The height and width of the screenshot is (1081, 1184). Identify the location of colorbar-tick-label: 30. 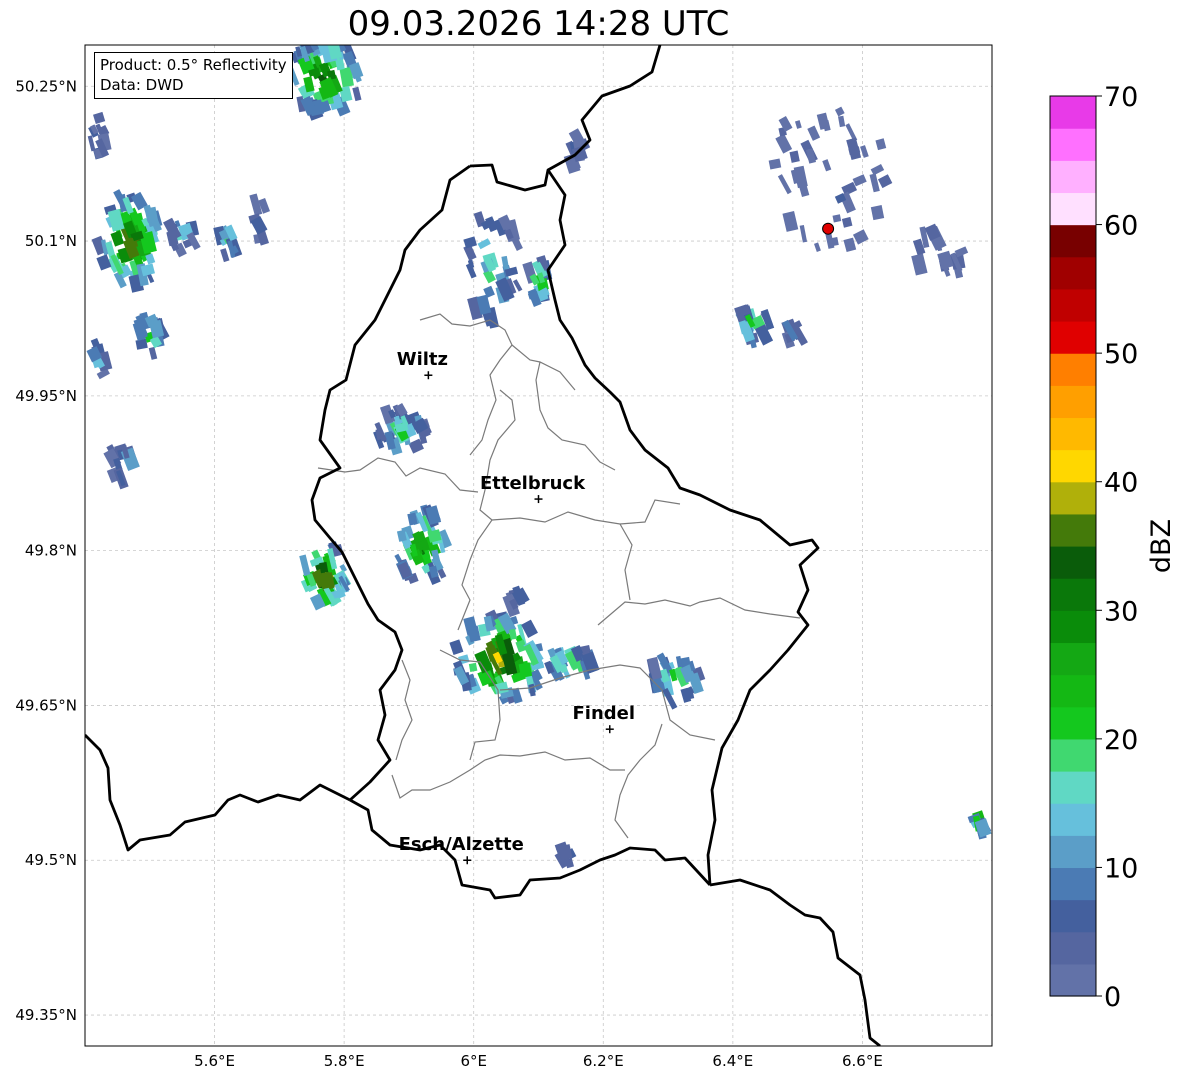
(1121, 611).